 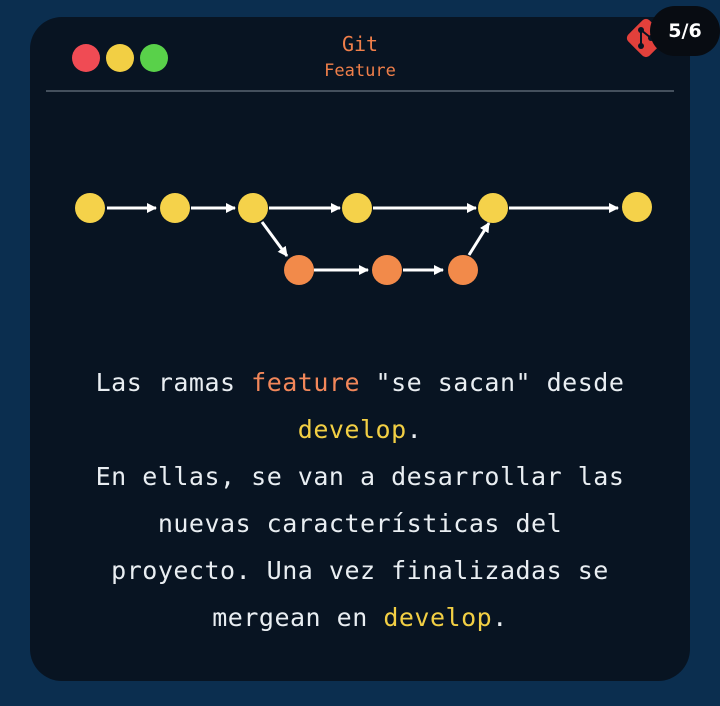 I want to click on description-line: En ellas, se van a desarrollar las, so click(x=360, y=476).